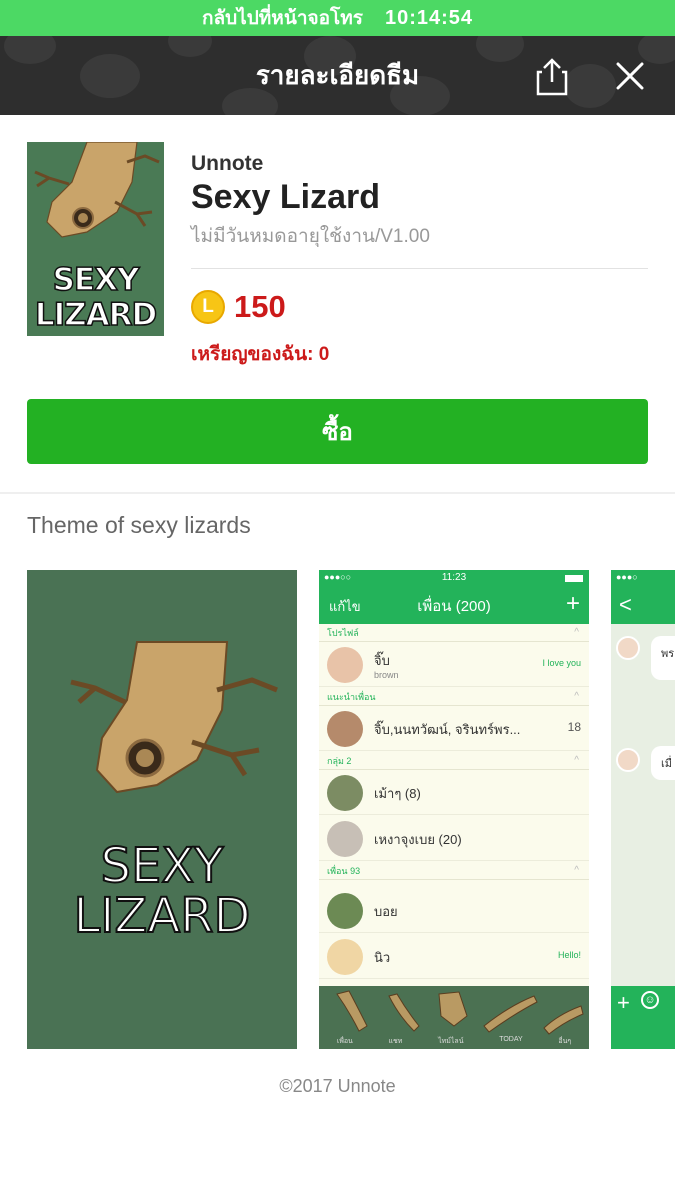 This screenshot has width=675, height=1200. I want to click on theme-description: Theme of sexy lizards, so click(139, 525).